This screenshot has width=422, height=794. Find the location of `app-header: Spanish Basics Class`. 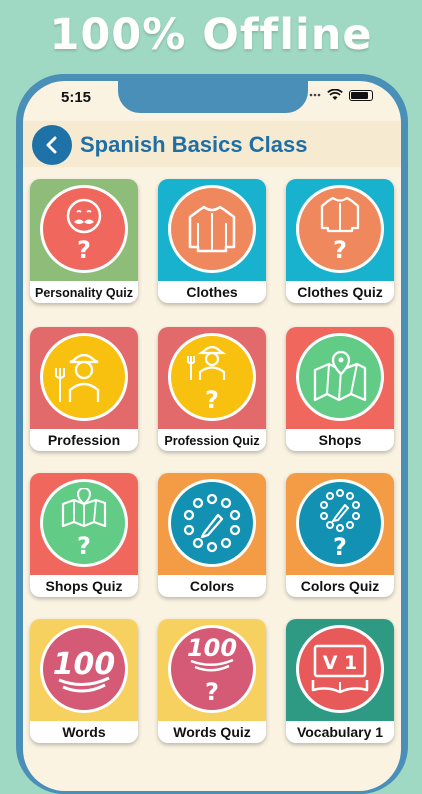

app-header: Spanish Basics Class is located at coordinates (212, 144).